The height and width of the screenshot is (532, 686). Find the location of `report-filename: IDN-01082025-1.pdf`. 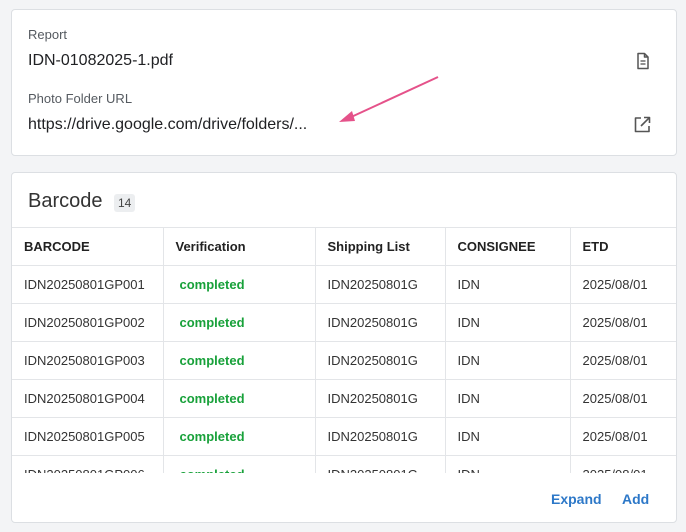

report-filename: IDN-01082025-1.pdf is located at coordinates (100, 61).